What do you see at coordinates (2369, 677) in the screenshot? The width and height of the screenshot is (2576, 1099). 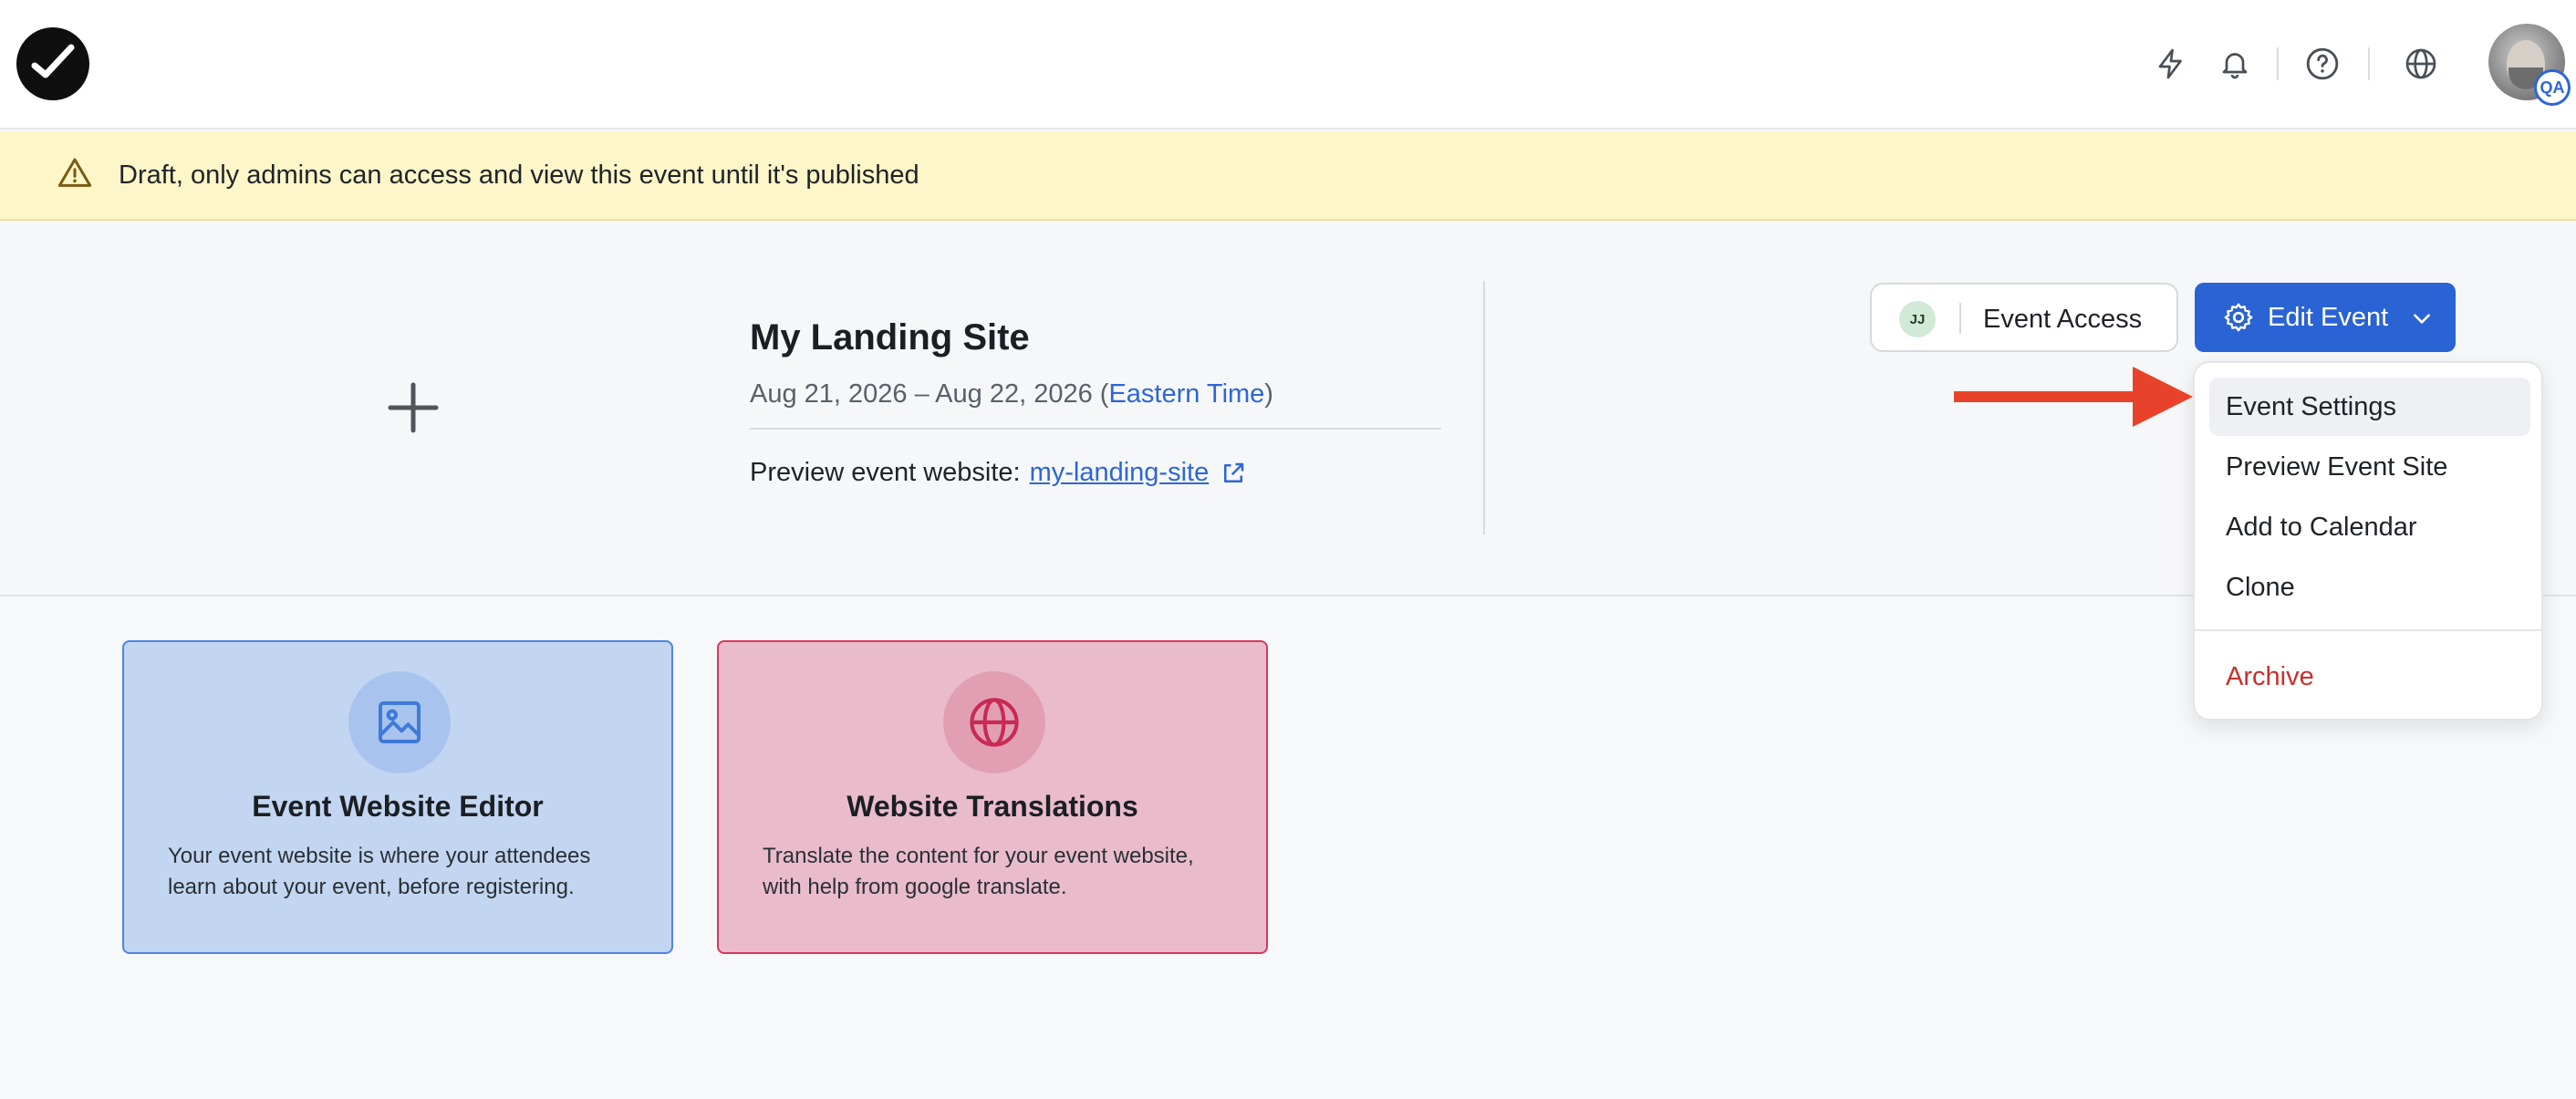 I see `menu-item-archive: Archive` at bounding box center [2369, 677].